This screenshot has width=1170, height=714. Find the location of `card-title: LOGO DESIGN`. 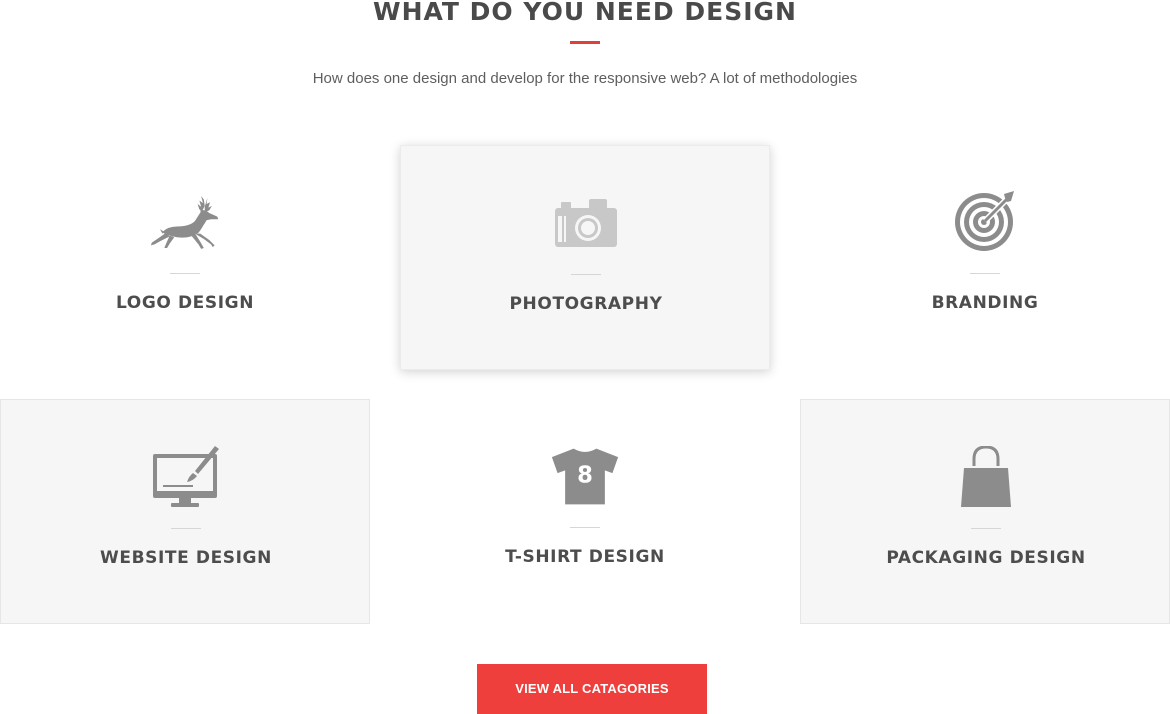

card-title: LOGO DESIGN is located at coordinates (185, 303).